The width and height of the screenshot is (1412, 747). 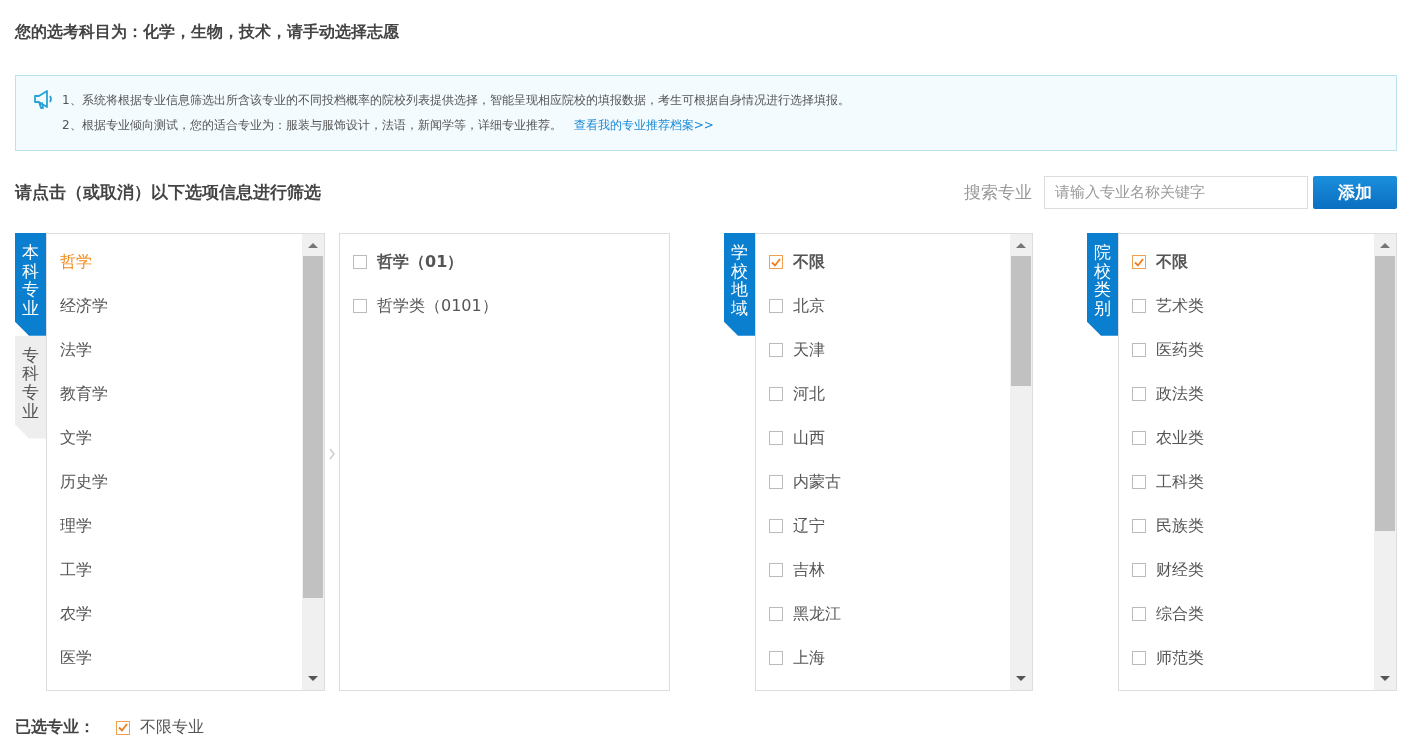 What do you see at coordinates (174, 614) in the screenshot?
I see `category-item: 农学` at bounding box center [174, 614].